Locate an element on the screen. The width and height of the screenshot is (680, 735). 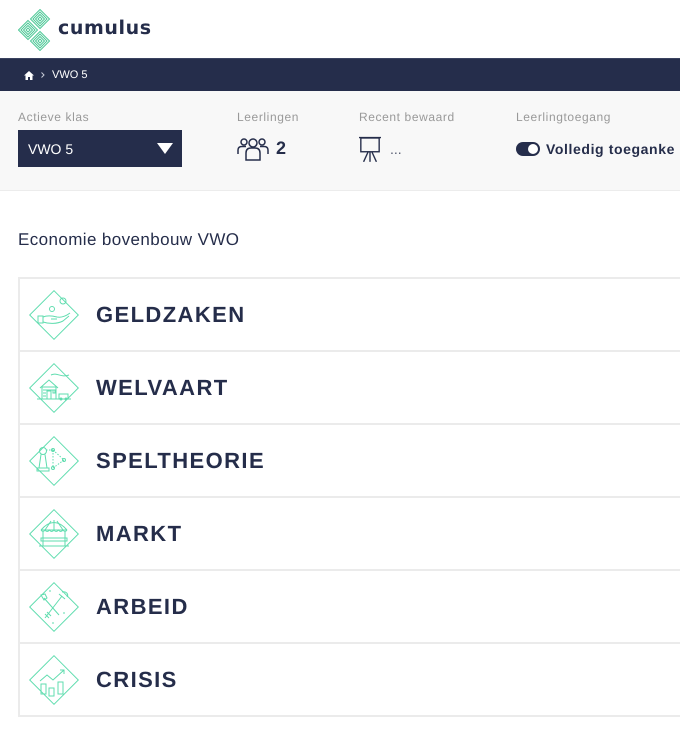
pawn-network-icon is located at coordinates (54, 461).